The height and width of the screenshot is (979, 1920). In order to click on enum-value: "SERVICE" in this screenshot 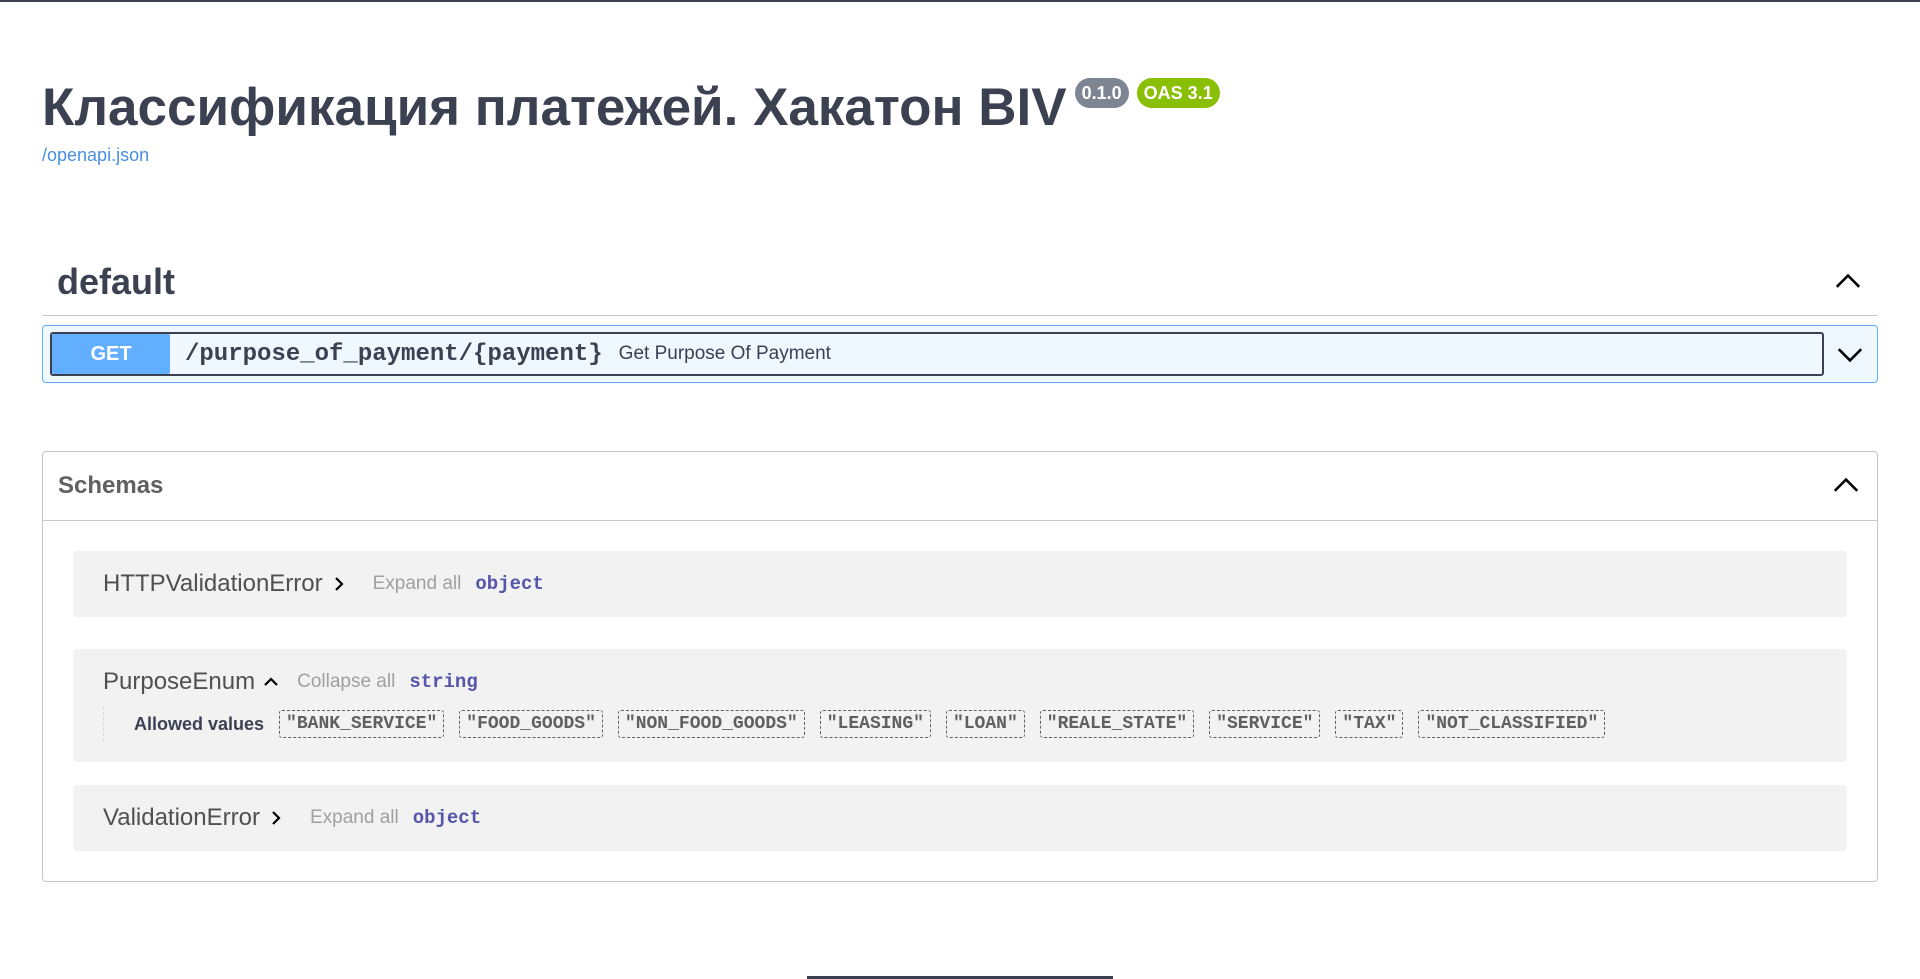, I will do `click(1265, 724)`.